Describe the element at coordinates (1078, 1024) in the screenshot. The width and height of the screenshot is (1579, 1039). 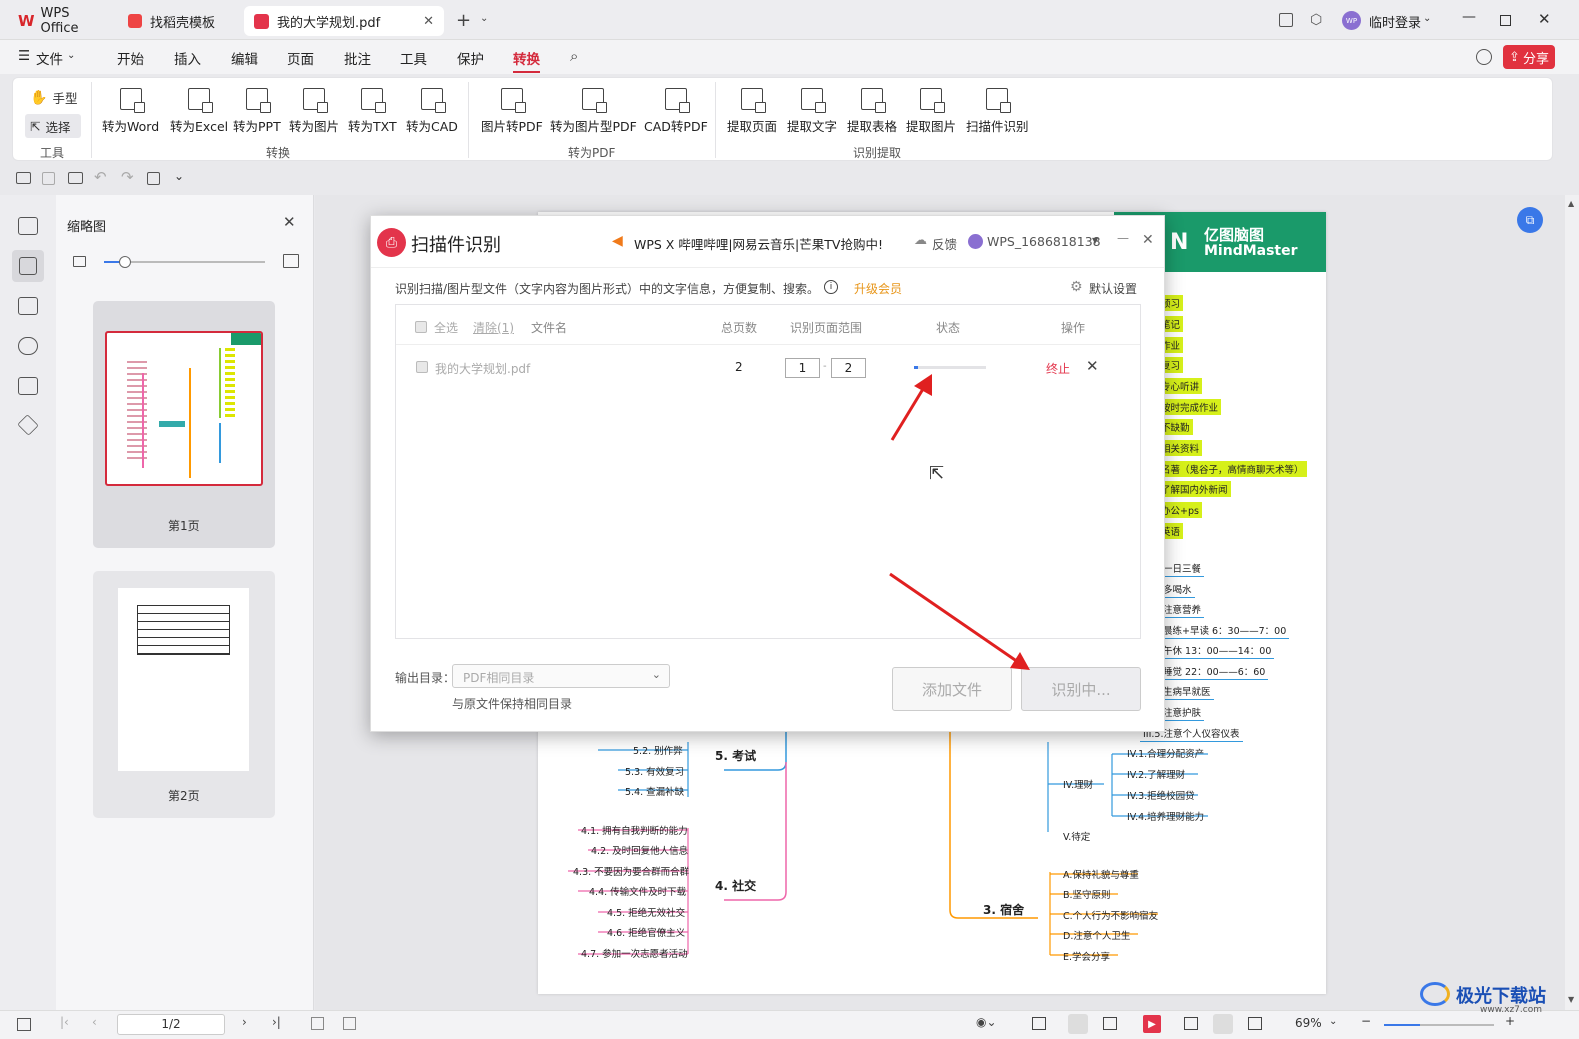
I see `single-page-icon` at that location.